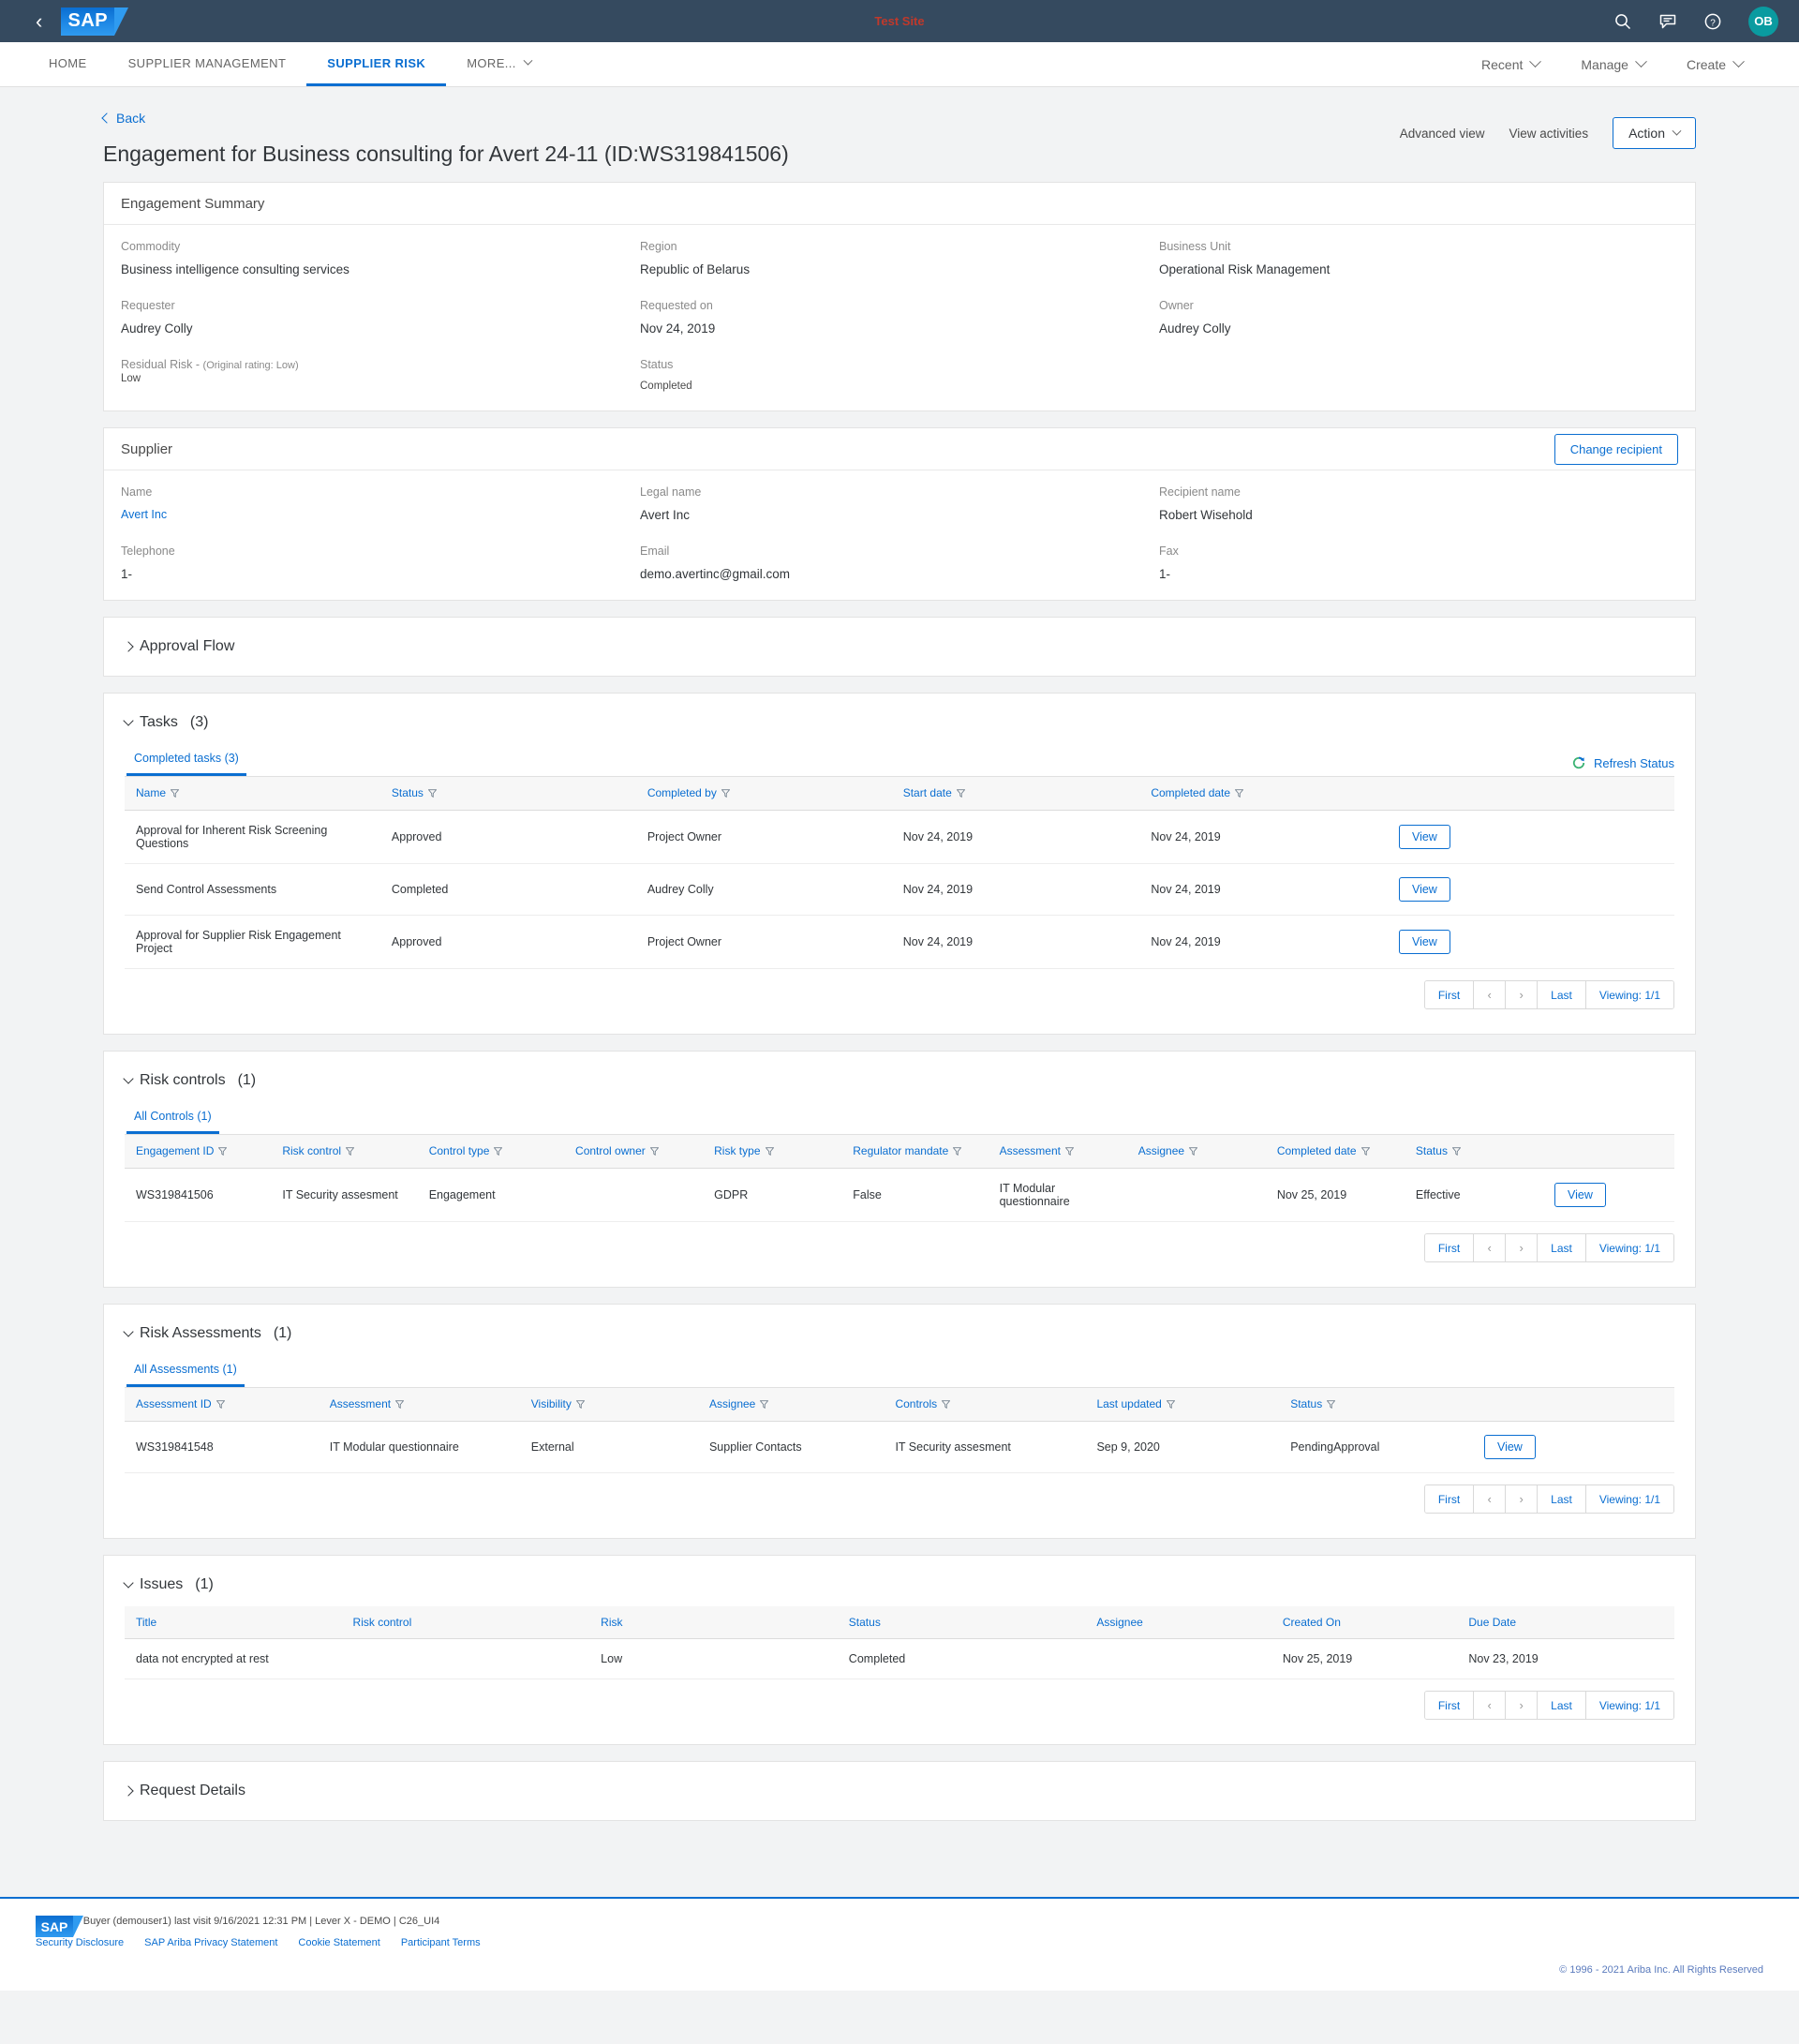 The image size is (1799, 2044). What do you see at coordinates (189, 1080) in the screenshot?
I see `risk-controls-toggle: Risk controls (1)` at bounding box center [189, 1080].